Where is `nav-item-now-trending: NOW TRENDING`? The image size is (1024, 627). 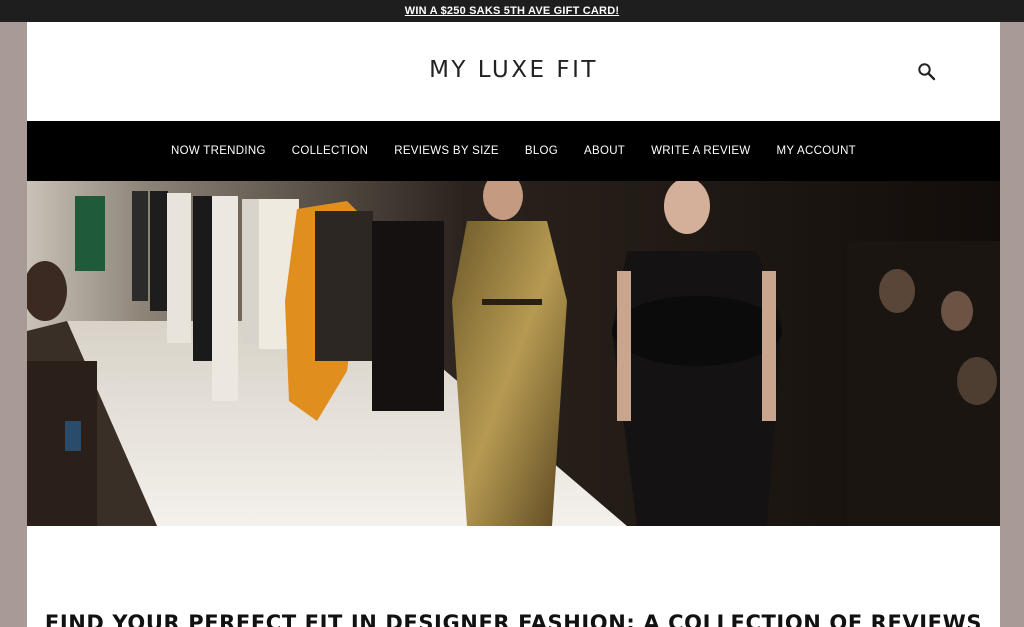 nav-item-now-trending: NOW TRENDING is located at coordinates (218, 151).